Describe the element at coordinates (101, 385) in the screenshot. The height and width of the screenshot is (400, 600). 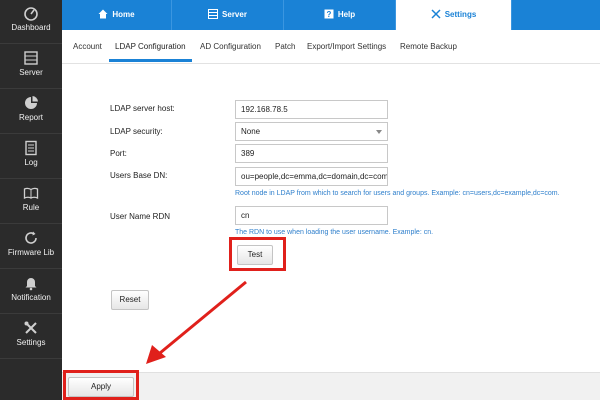
I see `highlight-box` at that location.